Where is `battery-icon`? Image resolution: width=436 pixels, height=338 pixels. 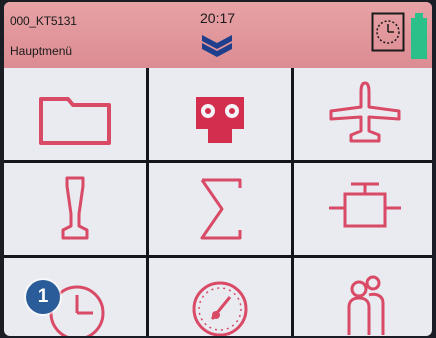
battery-icon is located at coordinates (419, 36).